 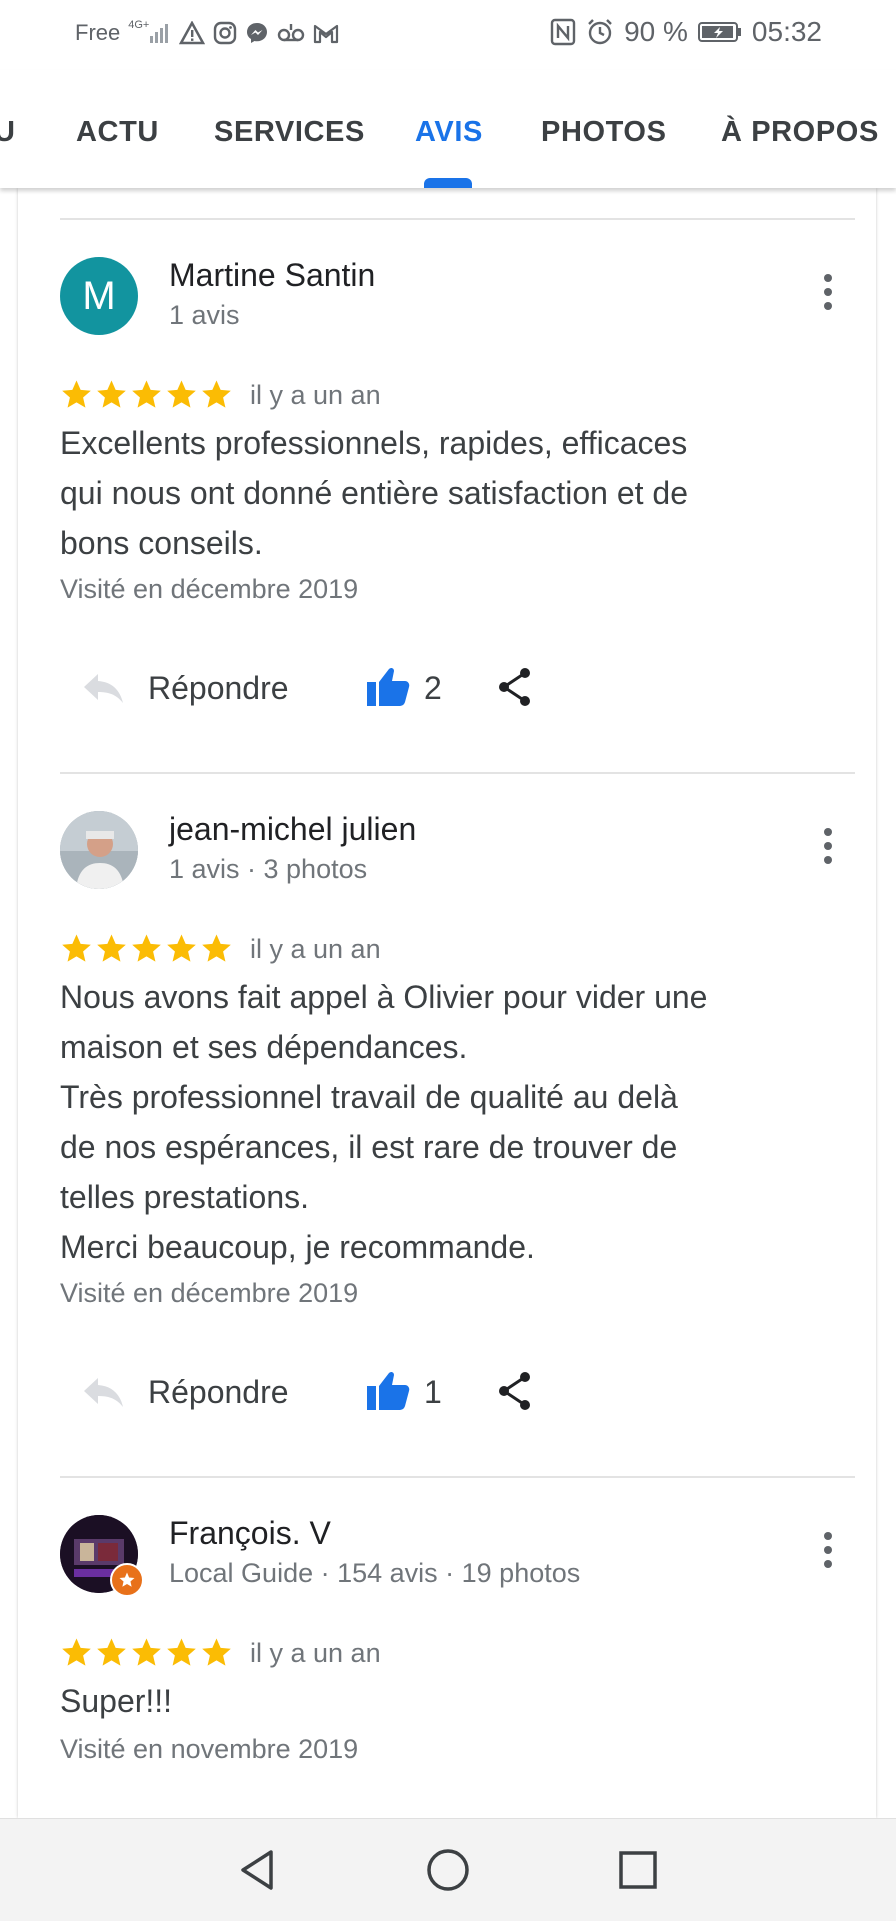 I want to click on instagram-icon, so click(x=225, y=33).